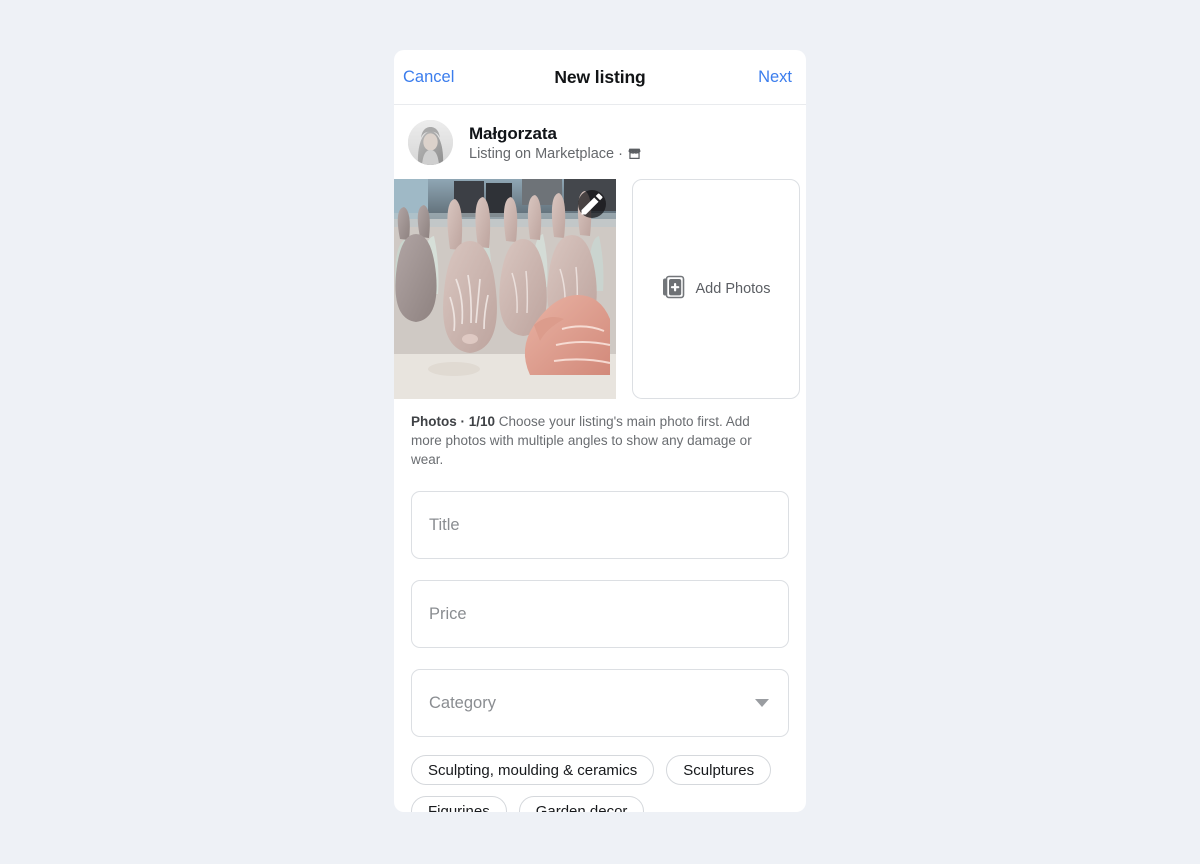 The height and width of the screenshot is (864, 1200). What do you see at coordinates (733, 289) in the screenshot?
I see `add-photos-label: Add Photos` at bounding box center [733, 289].